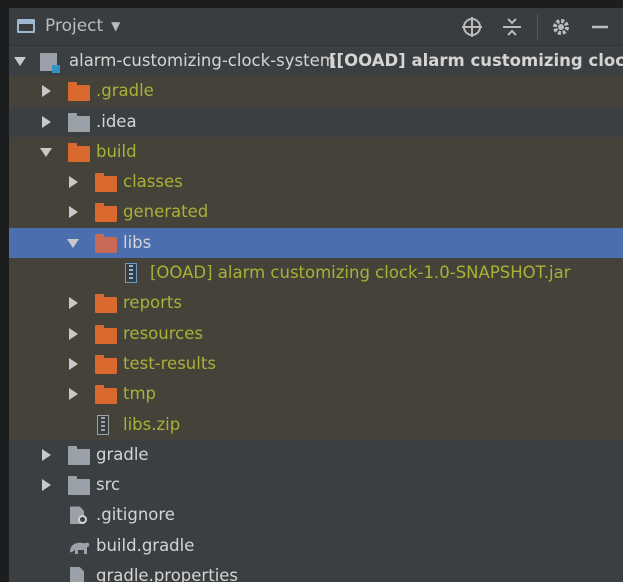 The width and height of the screenshot is (623, 582). Describe the element at coordinates (26, 26) in the screenshot. I see `project-window-icon` at that location.